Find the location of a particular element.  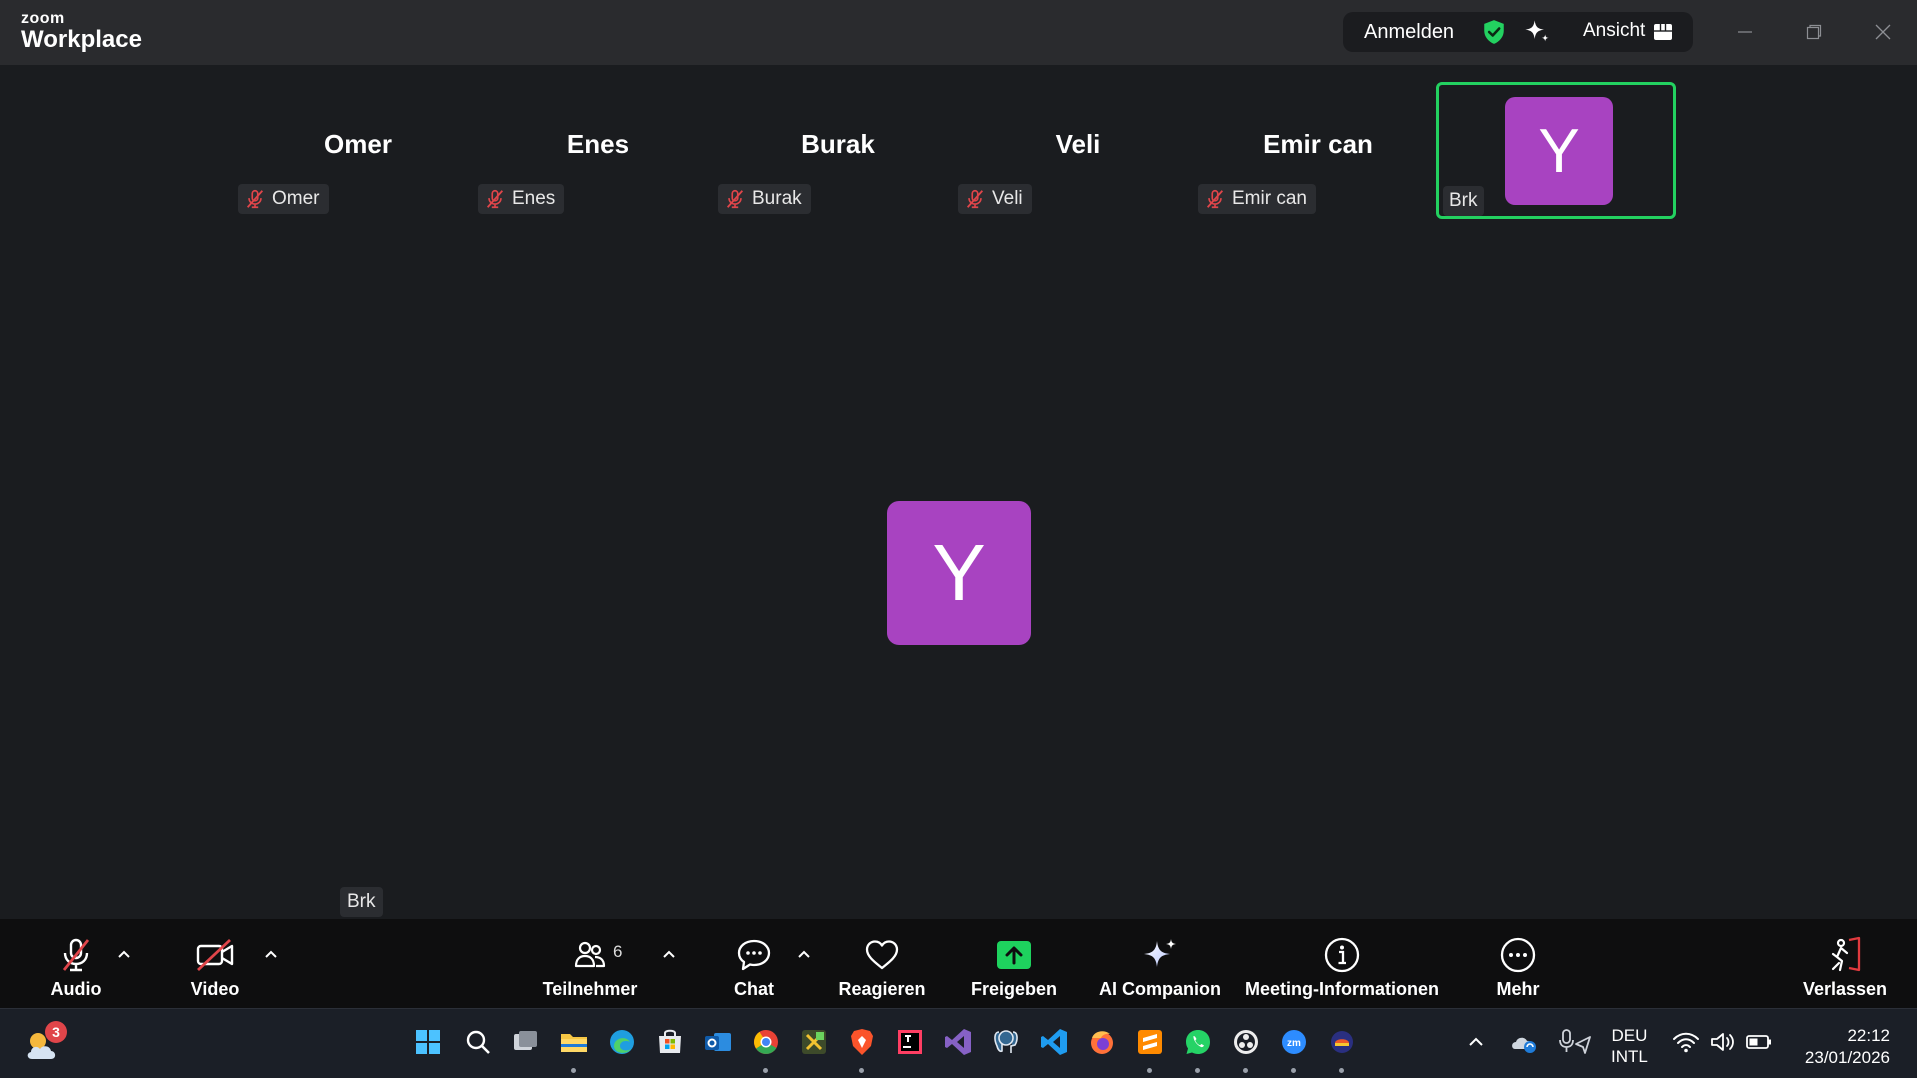

participant-tile: Omer Omer is located at coordinates (358, 151).